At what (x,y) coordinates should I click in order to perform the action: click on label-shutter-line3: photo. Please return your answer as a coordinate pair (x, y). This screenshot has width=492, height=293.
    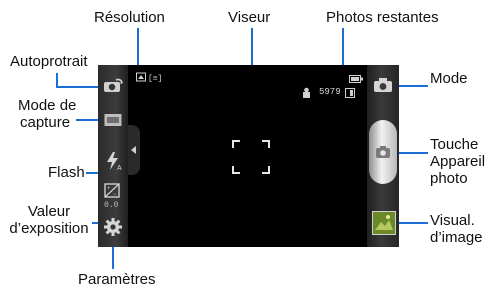
    Looking at the image, I should click on (449, 178).